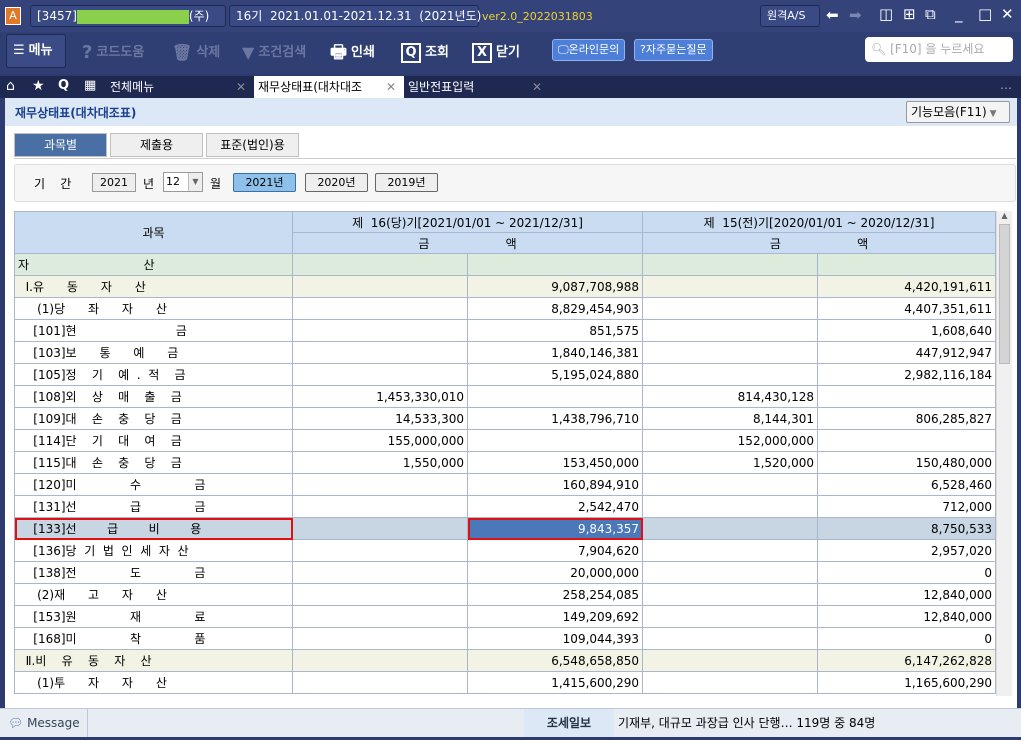  Describe the element at coordinates (555, 616) in the screenshot. I see `amount-cell: 149,209,692` at that location.